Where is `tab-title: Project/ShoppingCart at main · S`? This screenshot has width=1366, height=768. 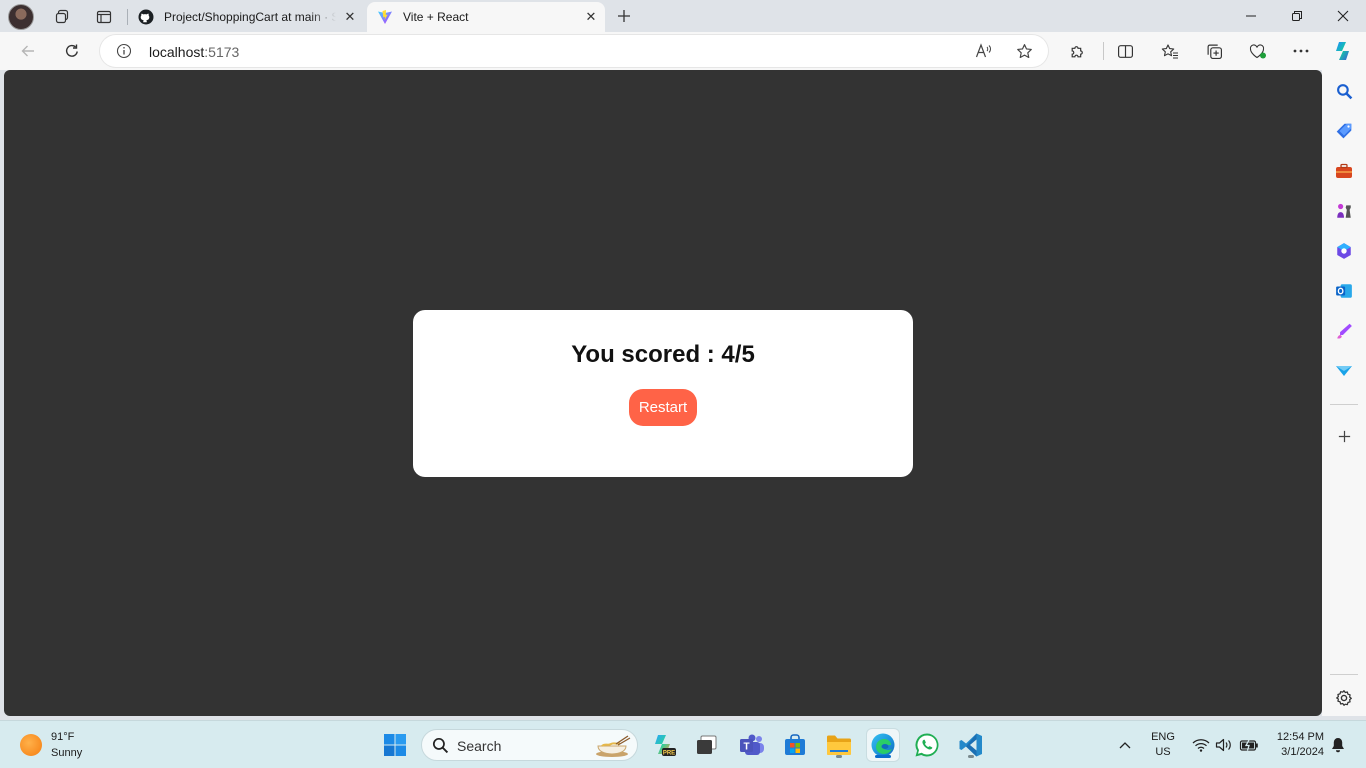 tab-title: Project/ShoppingCart at main · S is located at coordinates (250, 17).